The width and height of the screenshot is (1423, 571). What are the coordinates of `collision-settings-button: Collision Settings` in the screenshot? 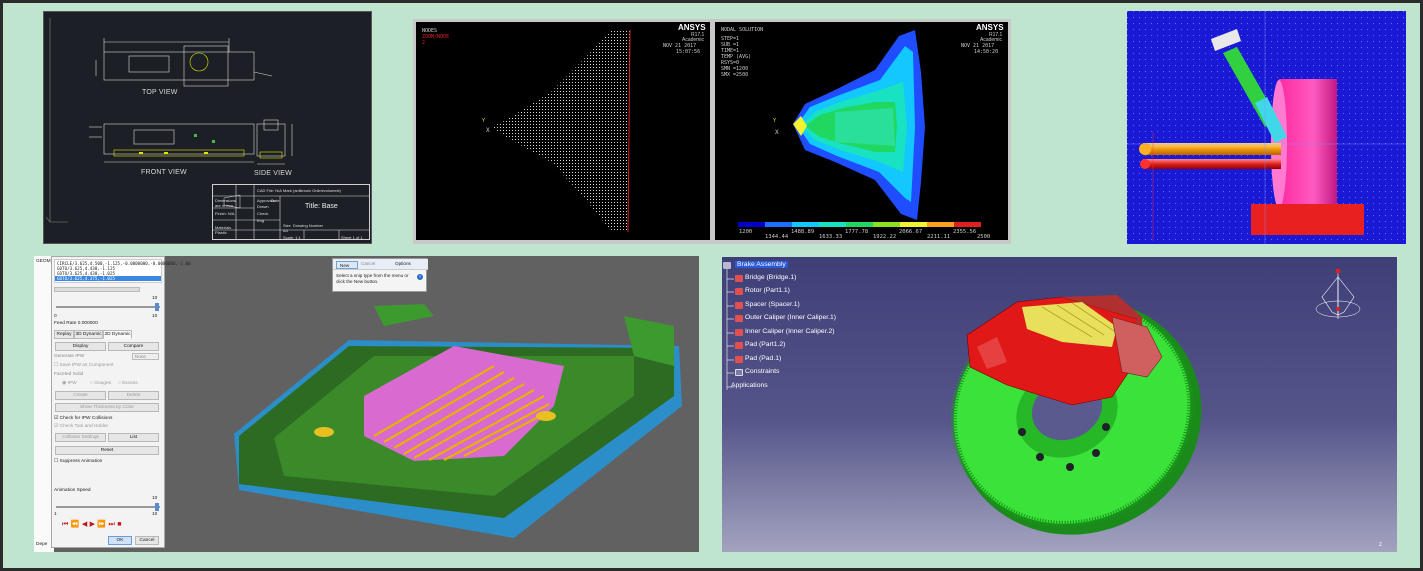 It's located at (80, 437).